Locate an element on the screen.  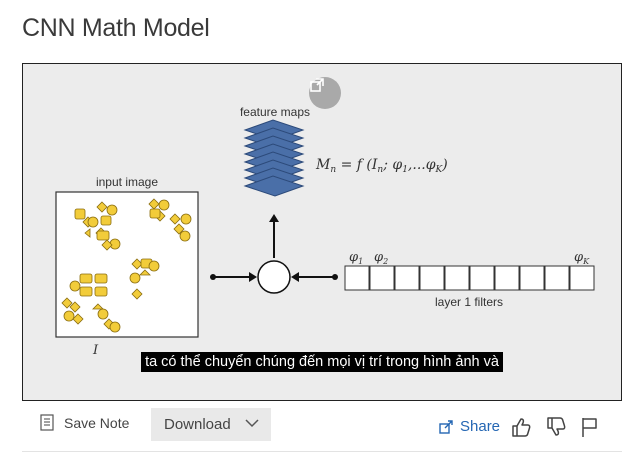
feature-map-stack is located at coordinates (274, 158).